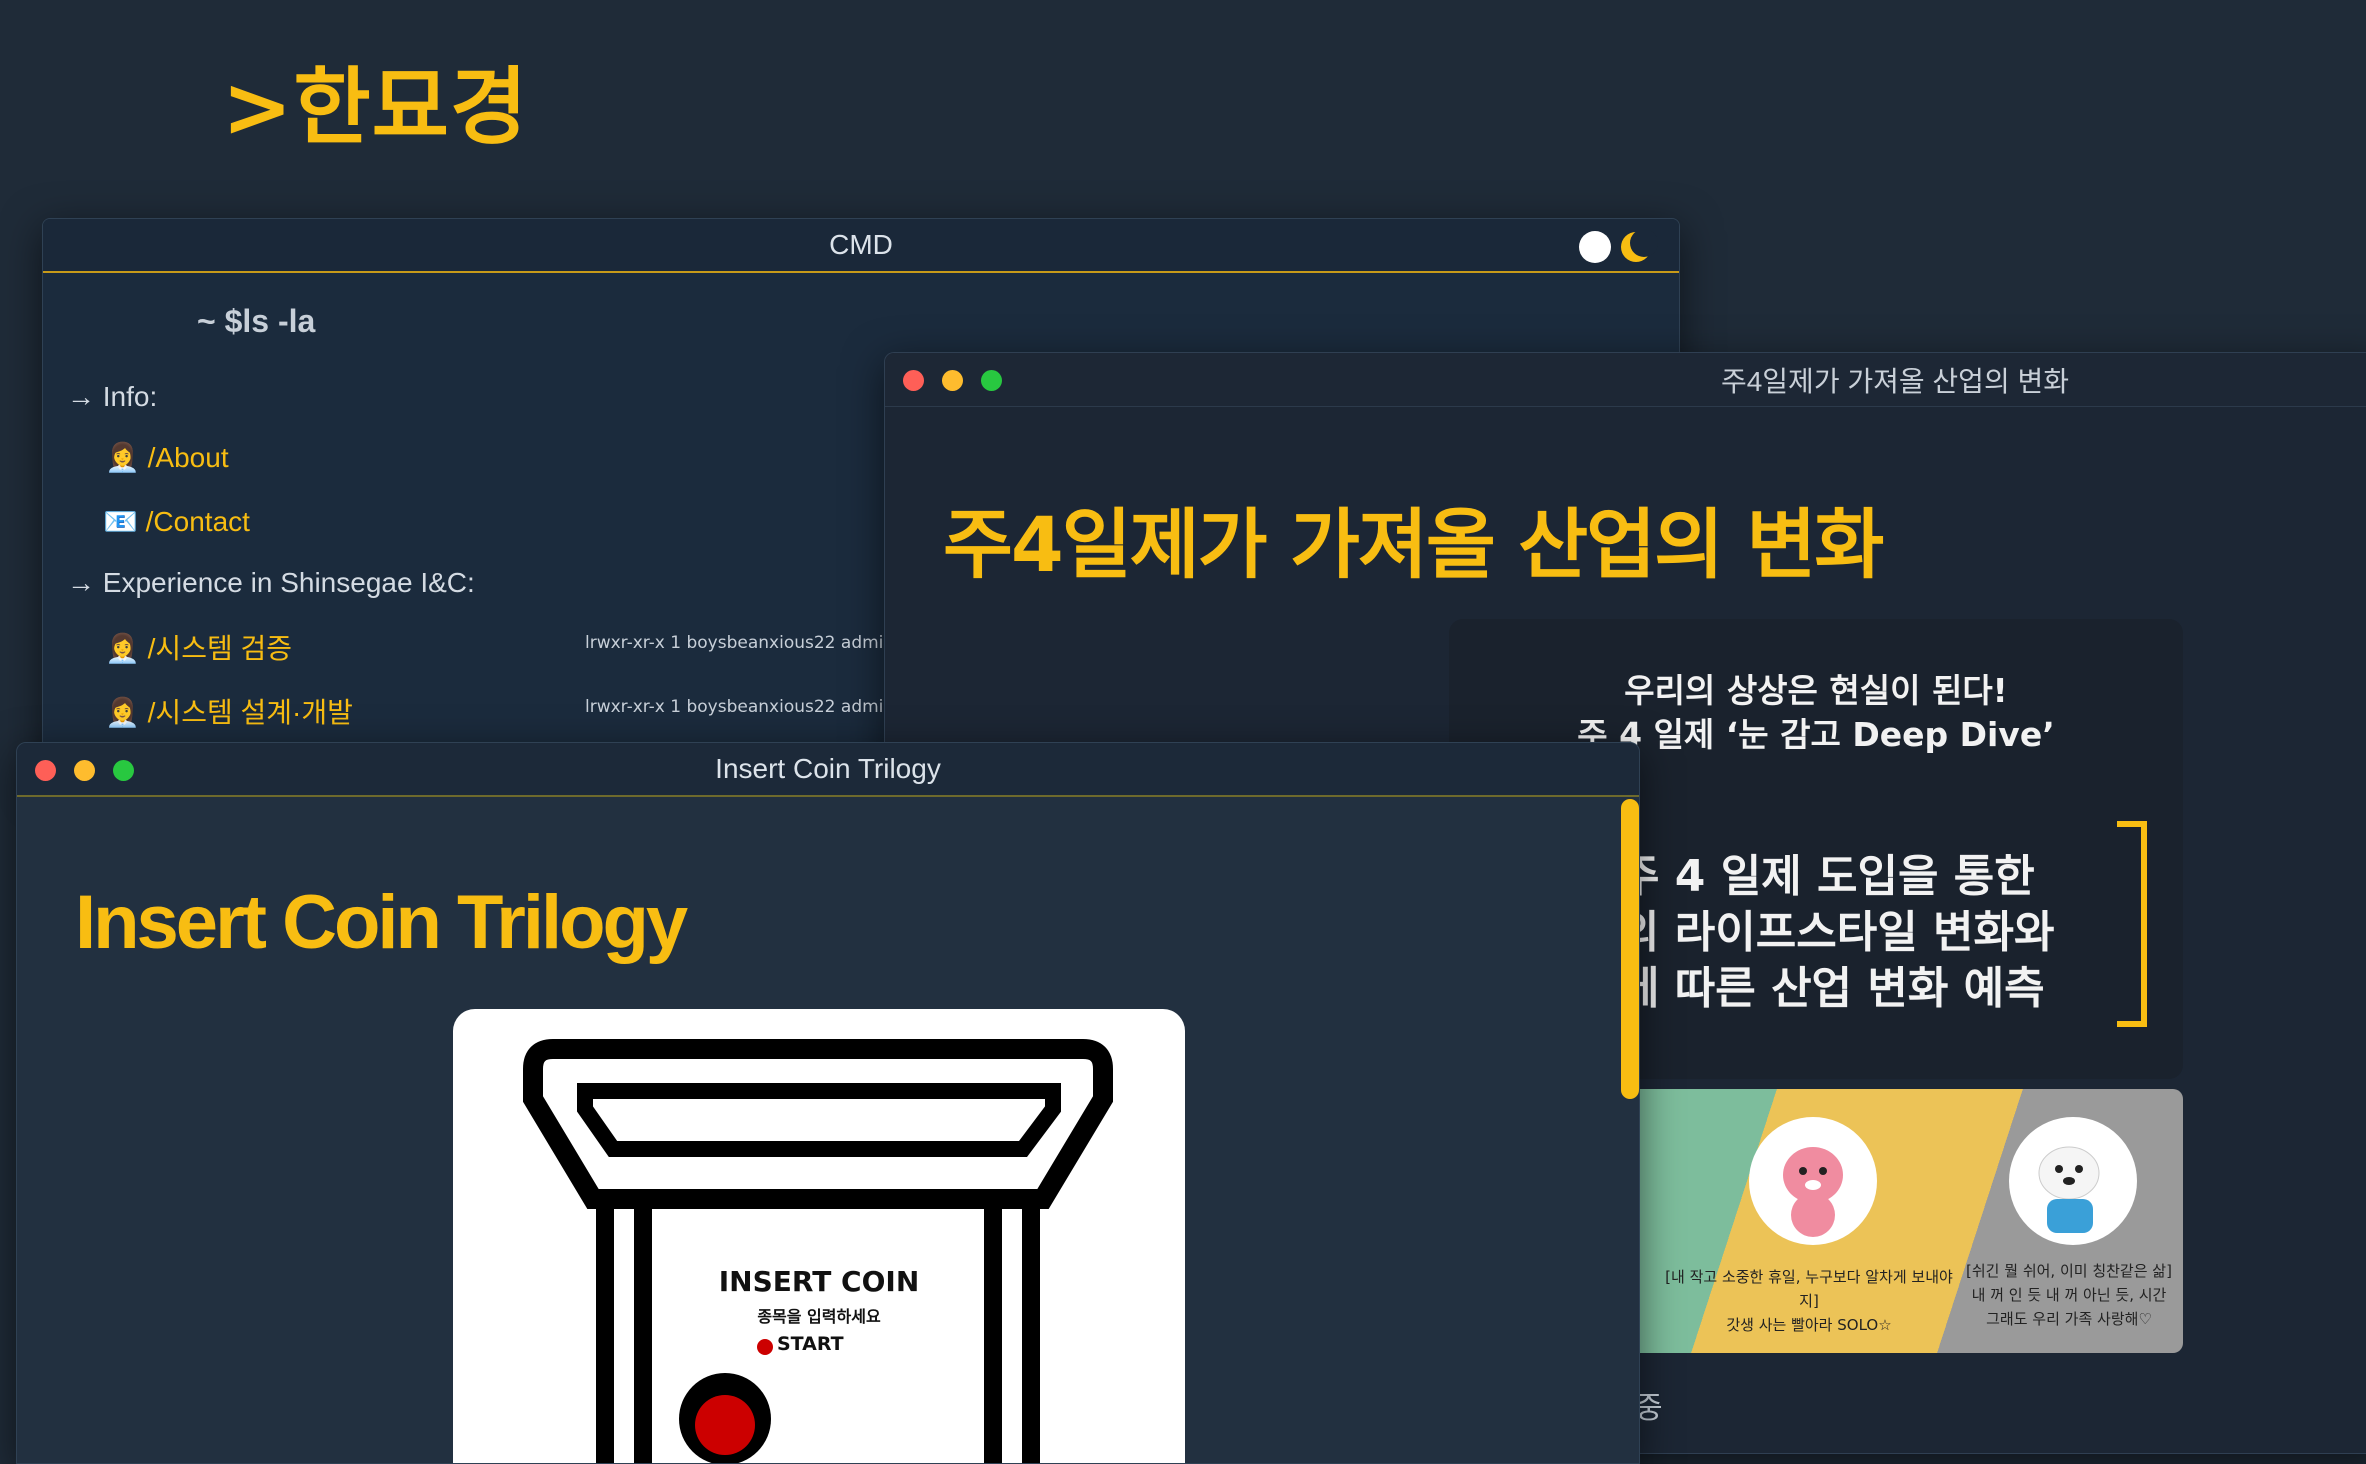 Image resolution: width=2366 pixels, height=1464 pixels. What do you see at coordinates (1895, 381) in the screenshot?
I see `article-window-title: 주4일제가 가져올 산업의 변화` at bounding box center [1895, 381].